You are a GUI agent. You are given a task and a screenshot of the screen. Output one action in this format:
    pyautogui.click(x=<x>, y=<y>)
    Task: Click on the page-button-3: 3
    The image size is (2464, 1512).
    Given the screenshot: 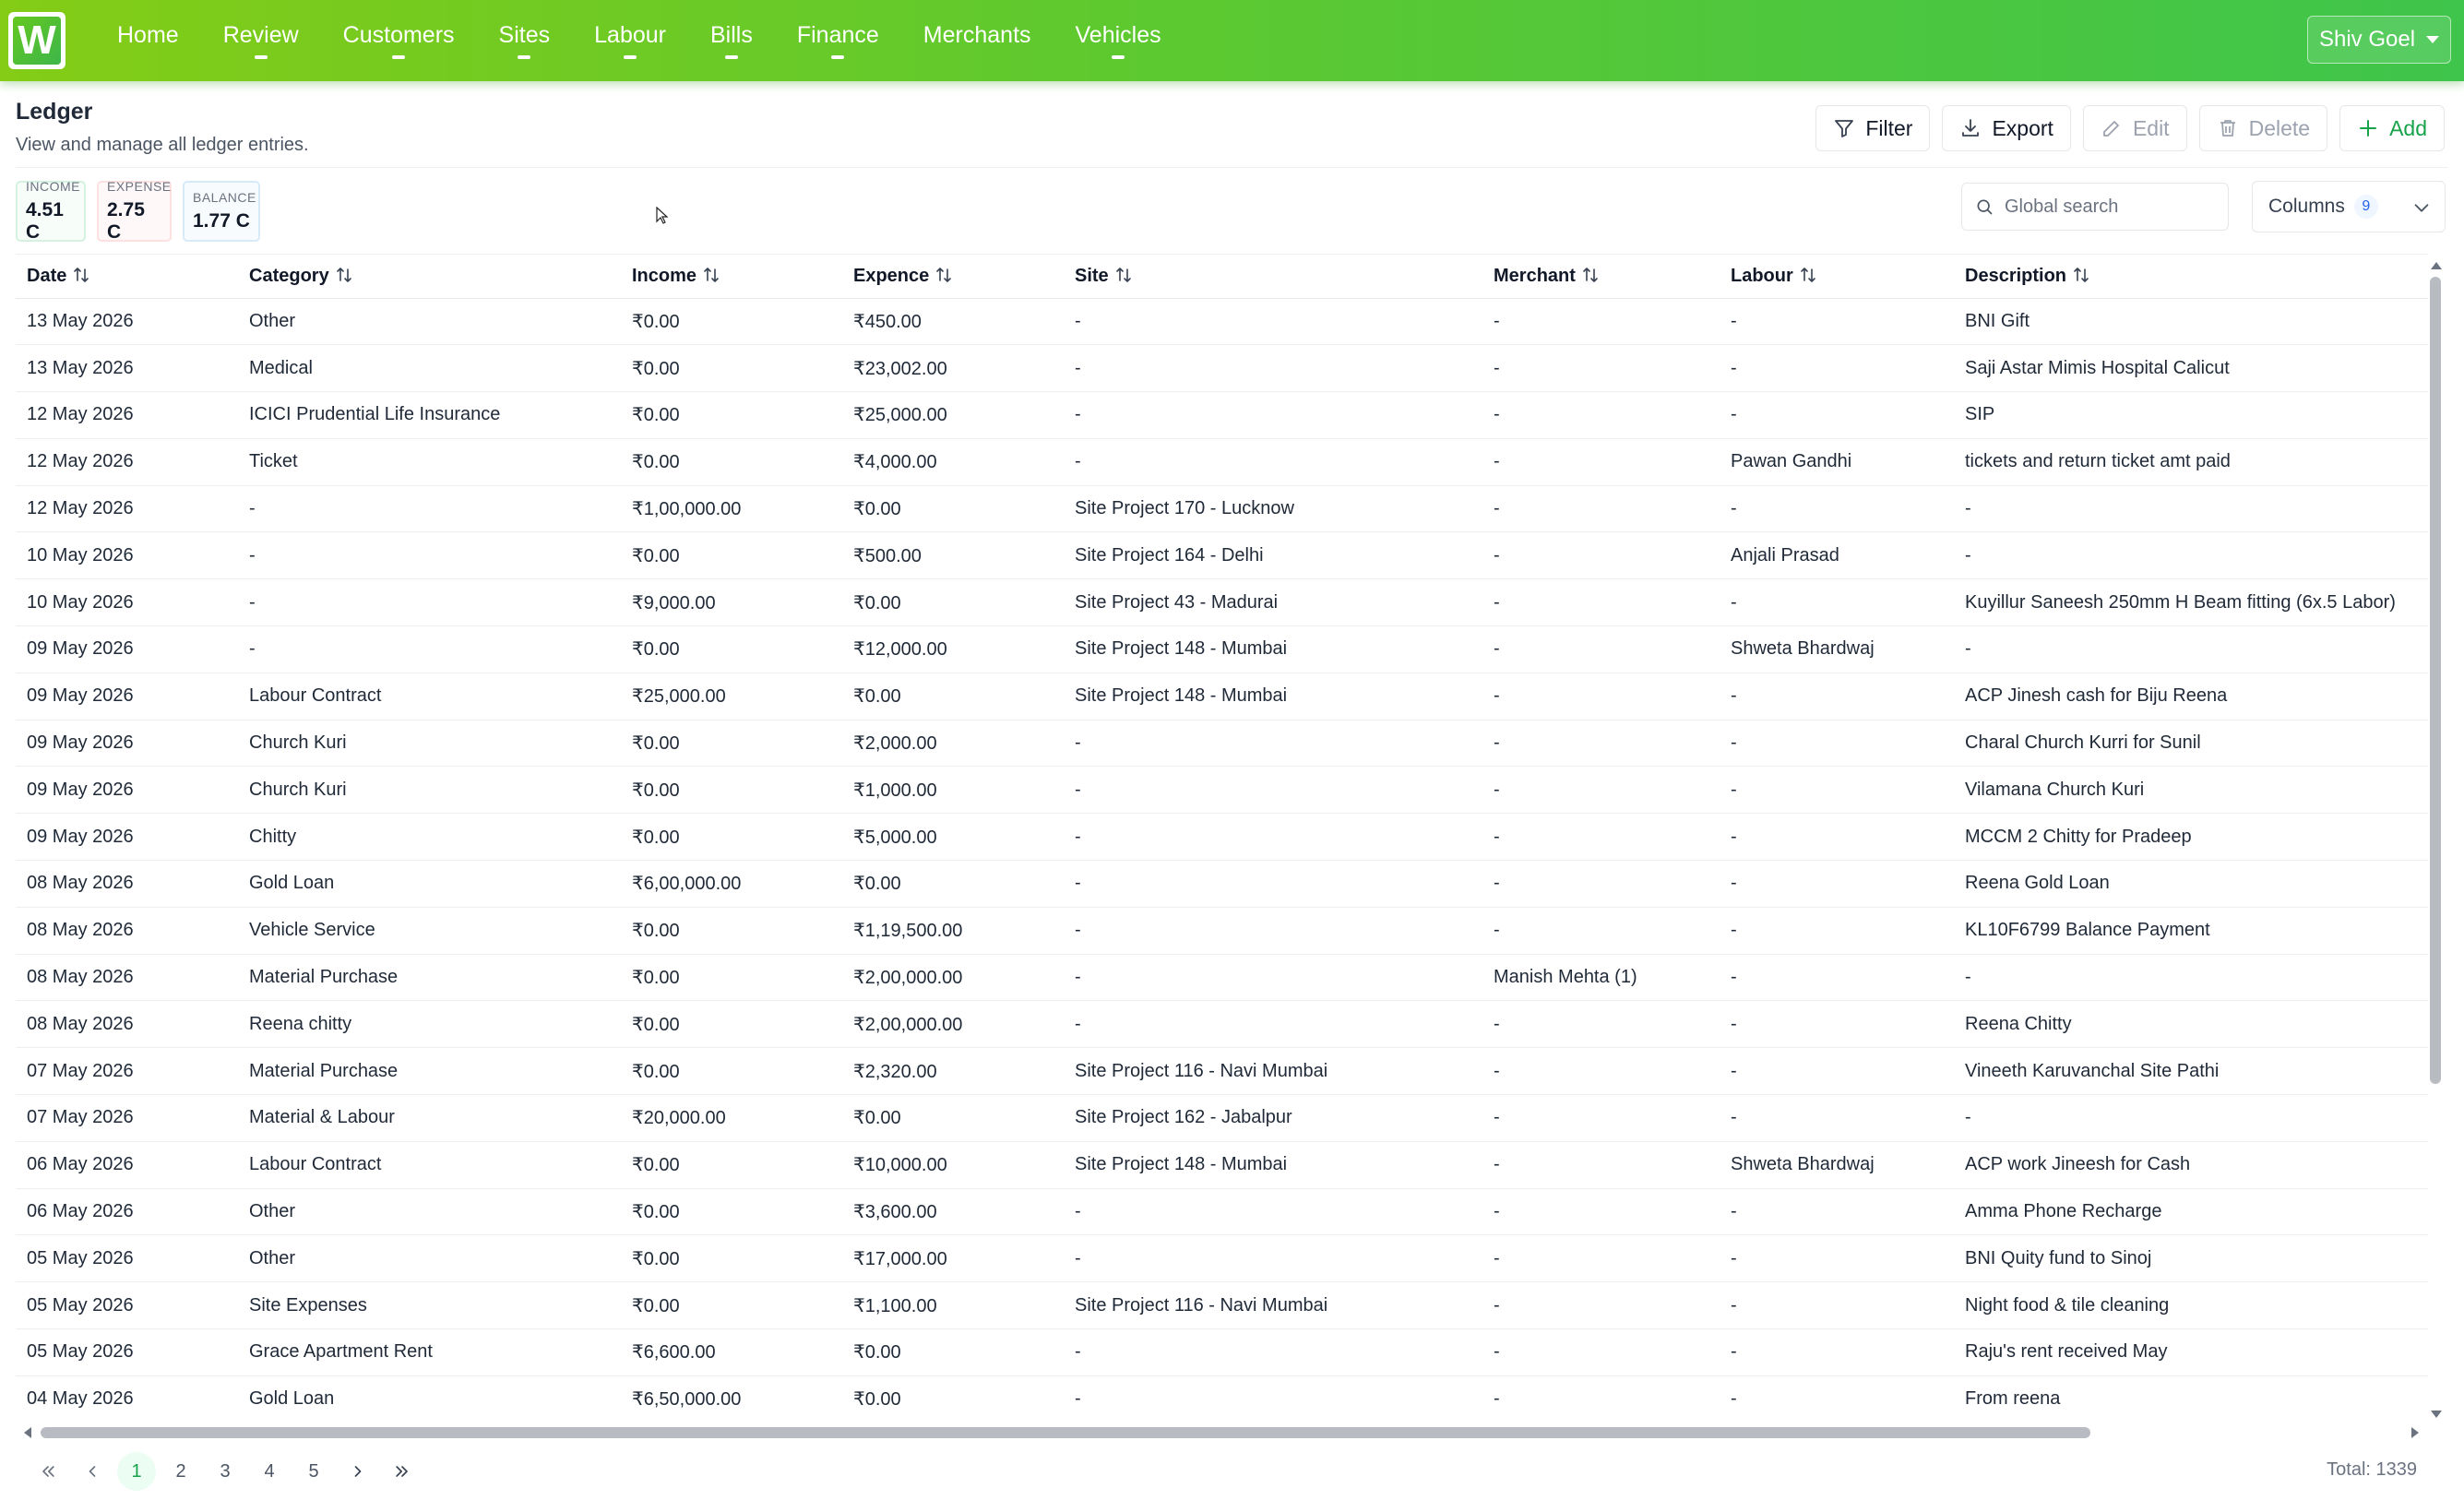 What is the action you would take?
    pyautogui.click(x=225, y=1471)
    